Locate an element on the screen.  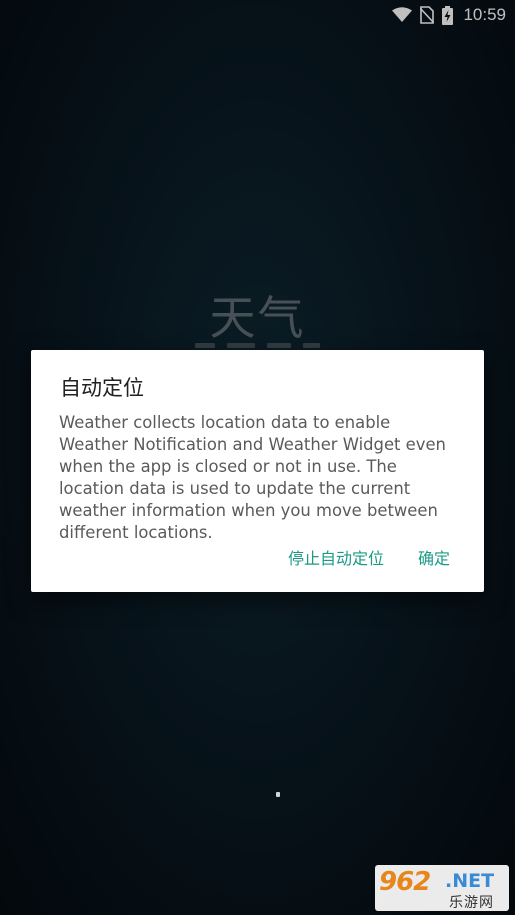
dialog-actions: 停止自动定位 确定 is located at coordinates (369, 557).